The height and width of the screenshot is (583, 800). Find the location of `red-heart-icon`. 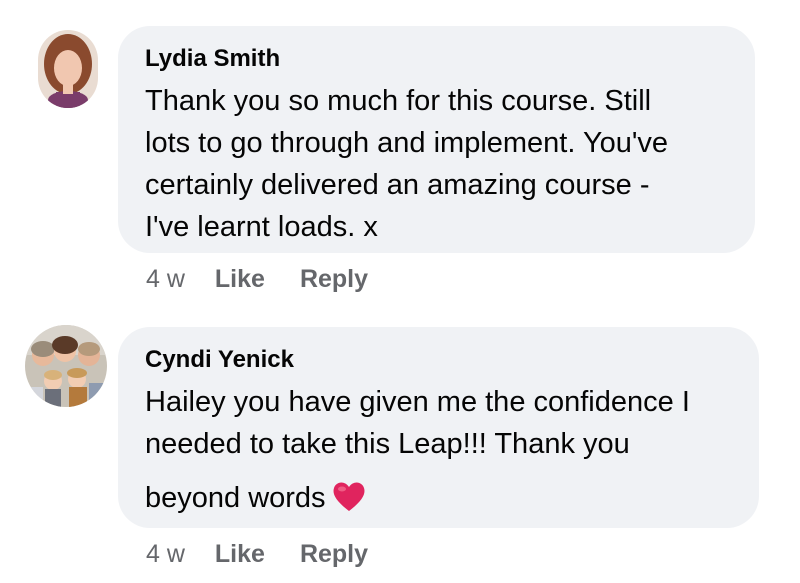

red-heart-icon is located at coordinates (349, 503).